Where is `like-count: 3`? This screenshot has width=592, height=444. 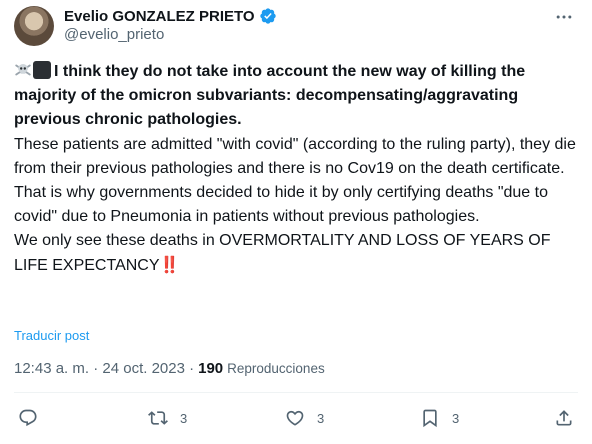 like-count: 3 is located at coordinates (321, 418).